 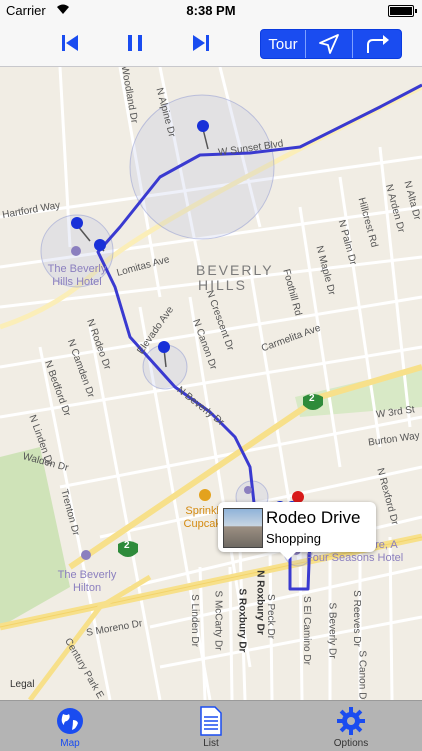 What do you see at coordinates (293, 538) in the screenshot?
I see `stop-category: Shopping` at bounding box center [293, 538].